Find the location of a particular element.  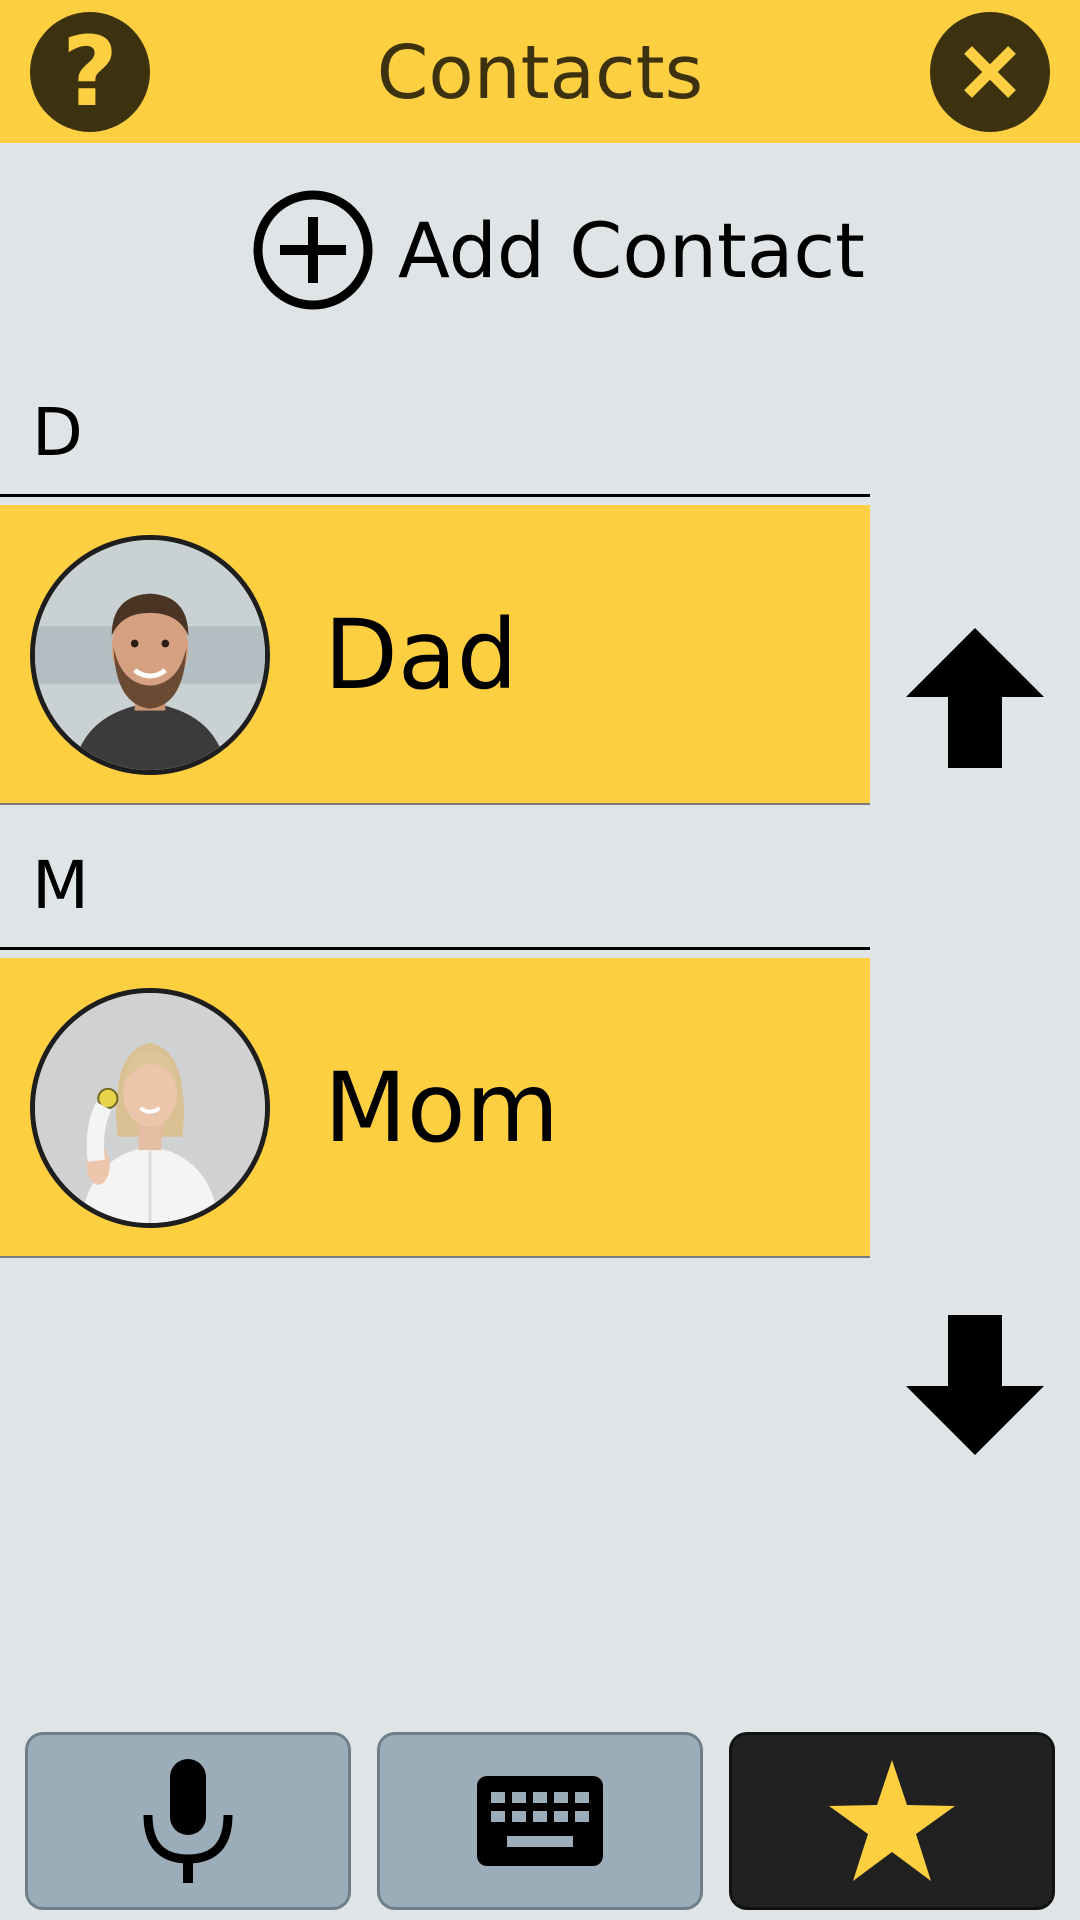

keyboard-button is located at coordinates (540, 1821).